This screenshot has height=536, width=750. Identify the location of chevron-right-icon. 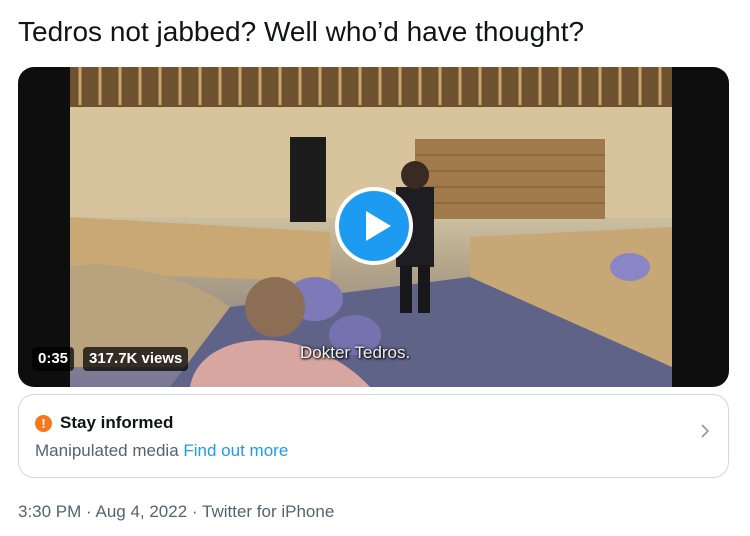
(705, 431).